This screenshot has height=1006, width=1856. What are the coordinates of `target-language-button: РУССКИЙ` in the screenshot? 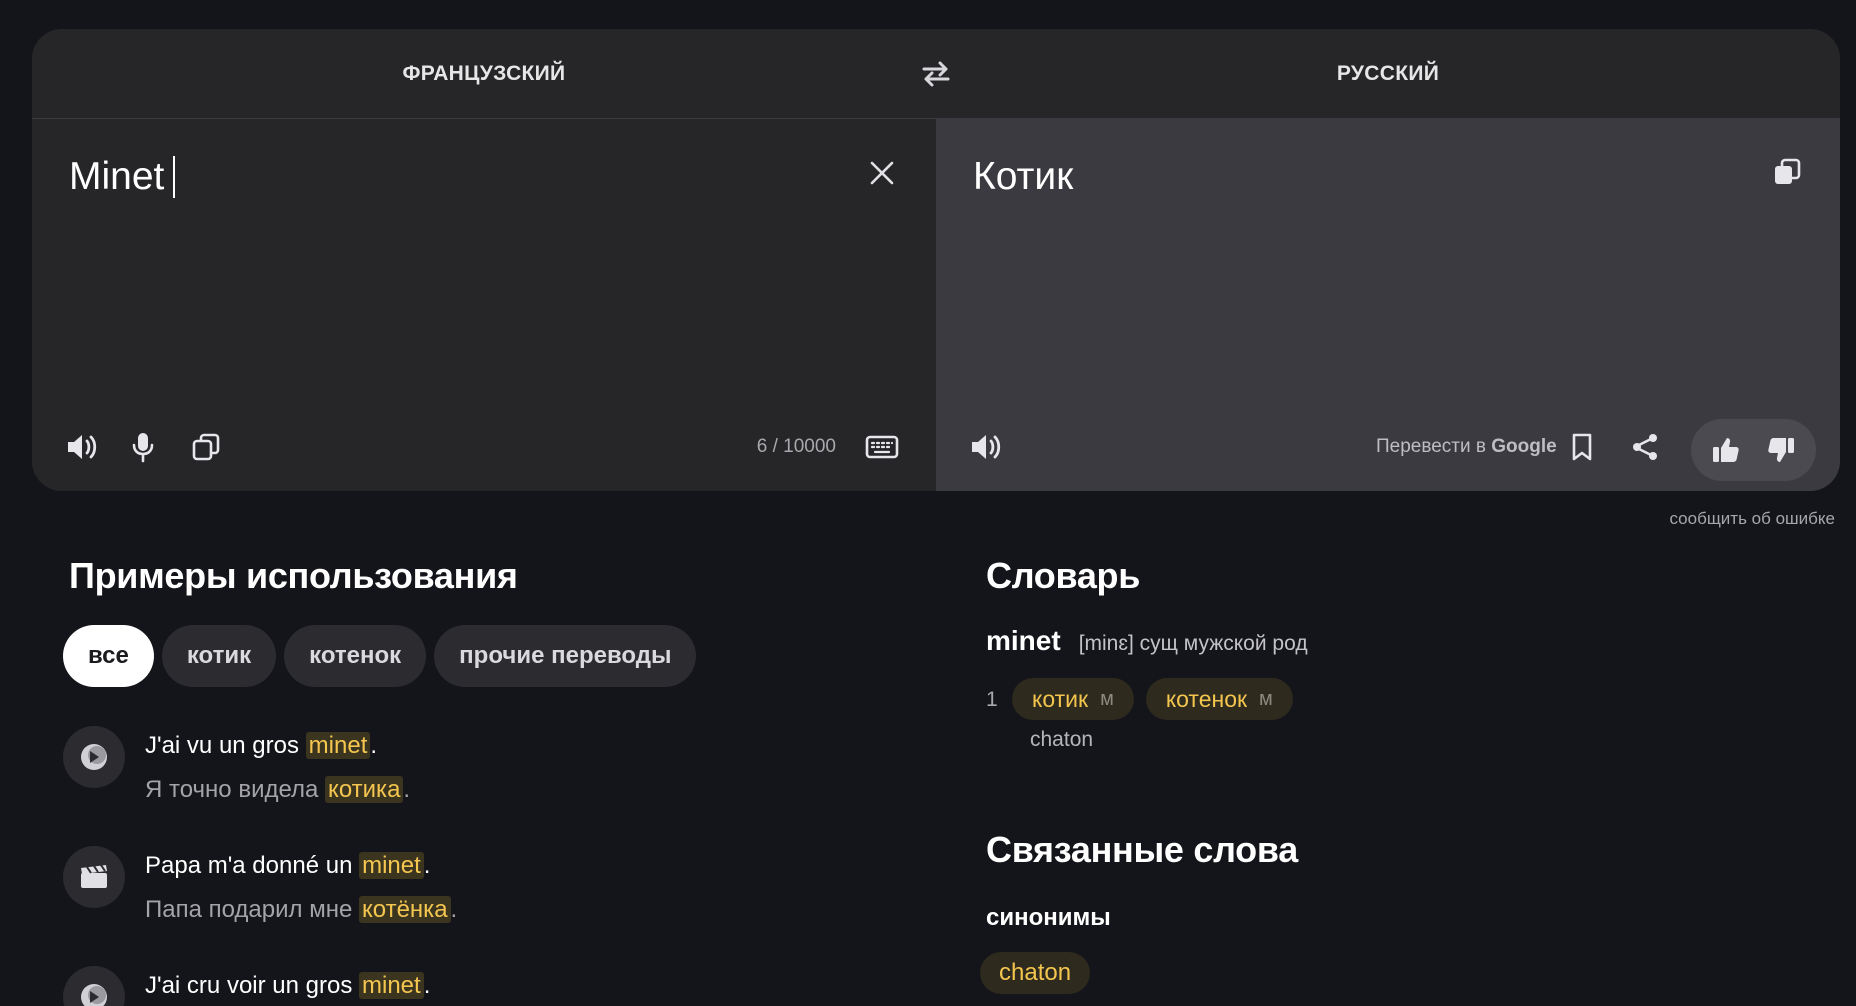 It's located at (1388, 74).